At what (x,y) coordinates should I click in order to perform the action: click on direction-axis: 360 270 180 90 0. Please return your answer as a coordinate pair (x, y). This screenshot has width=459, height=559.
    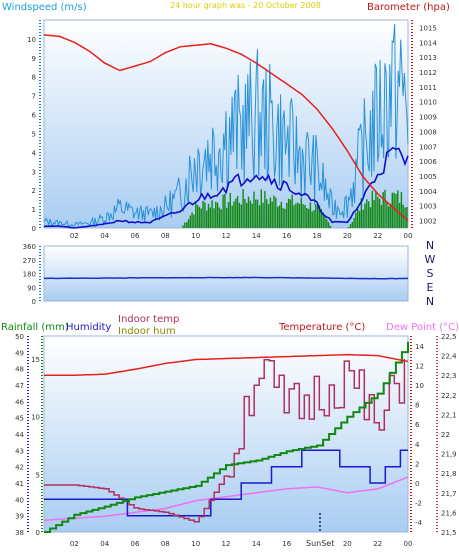
    Looking at the image, I should click on (32, 274).